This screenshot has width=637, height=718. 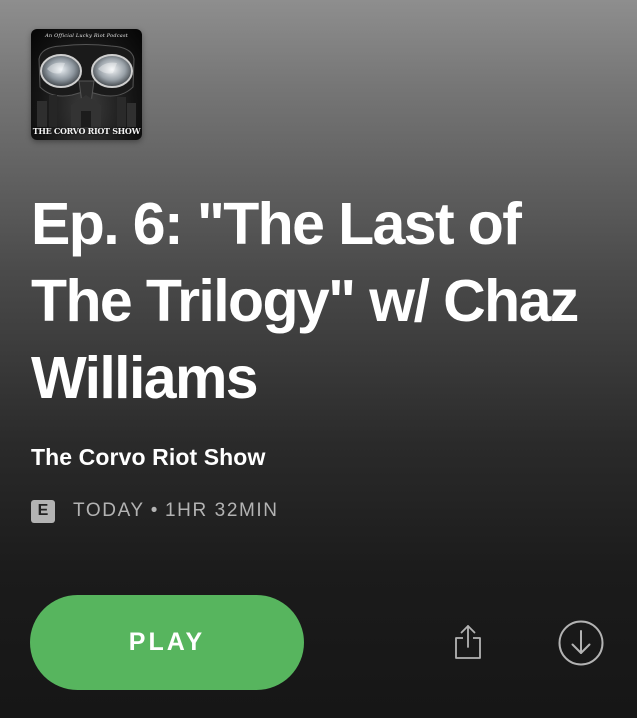 What do you see at coordinates (43, 511) in the screenshot?
I see `explicit-badge: E` at bounding box center [43, 511].